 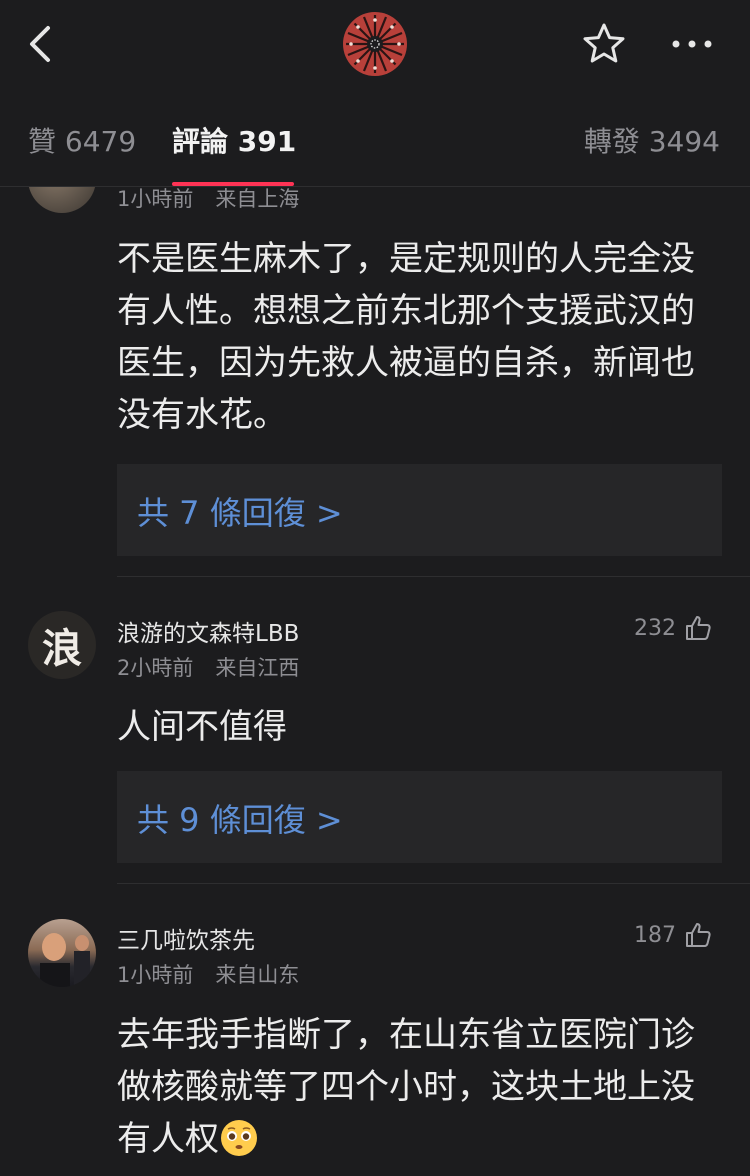 What do you see at coordinates (257, 975) in the screenshot?
I see `comment-location: 来自山东` at bounding box center [257, 975].